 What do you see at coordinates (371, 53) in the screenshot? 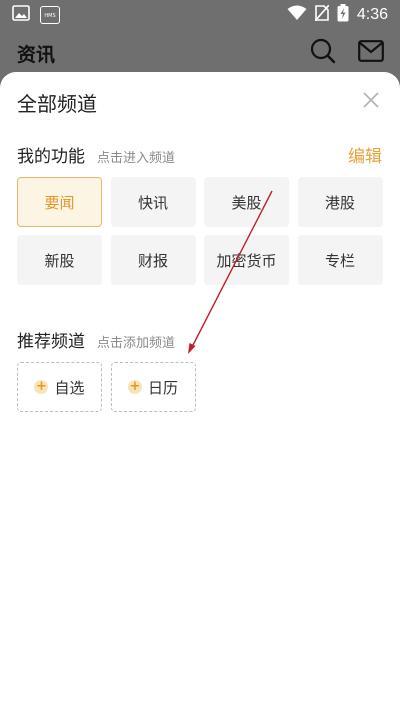
I see `mail-icon` at bounding box center [371, 53].